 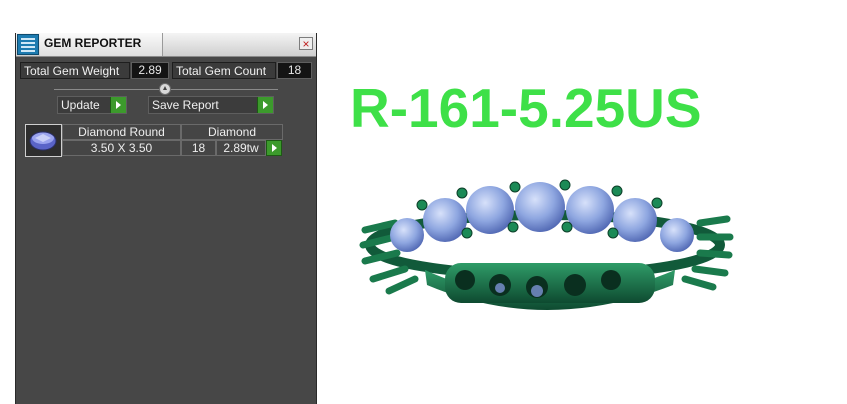 I want to click on totals-row: Total Gem Weight 2.89 Total Gem Count 18, so click(x=166, y=70).